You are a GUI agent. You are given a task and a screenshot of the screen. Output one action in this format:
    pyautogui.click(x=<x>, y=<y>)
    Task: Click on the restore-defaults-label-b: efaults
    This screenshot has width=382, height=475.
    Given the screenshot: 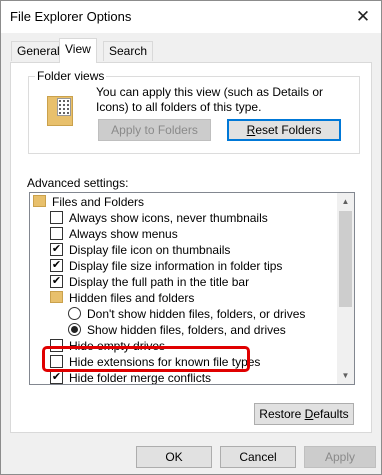 What is the action you would take?
    pyautogui.click(x=331, y=414)
    